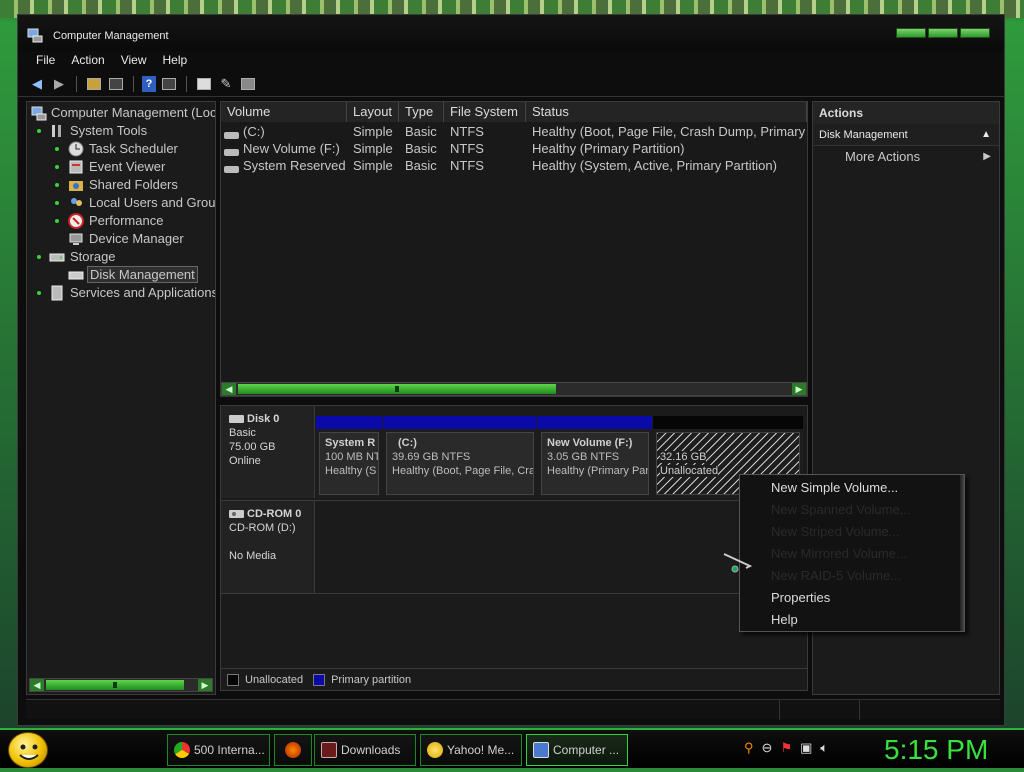 Image resolution: width=1024 pixels, height=772 pixels. Describe the element at coordinates (94, 84) in the screenshot. I see `up-folder-icon` at that location.